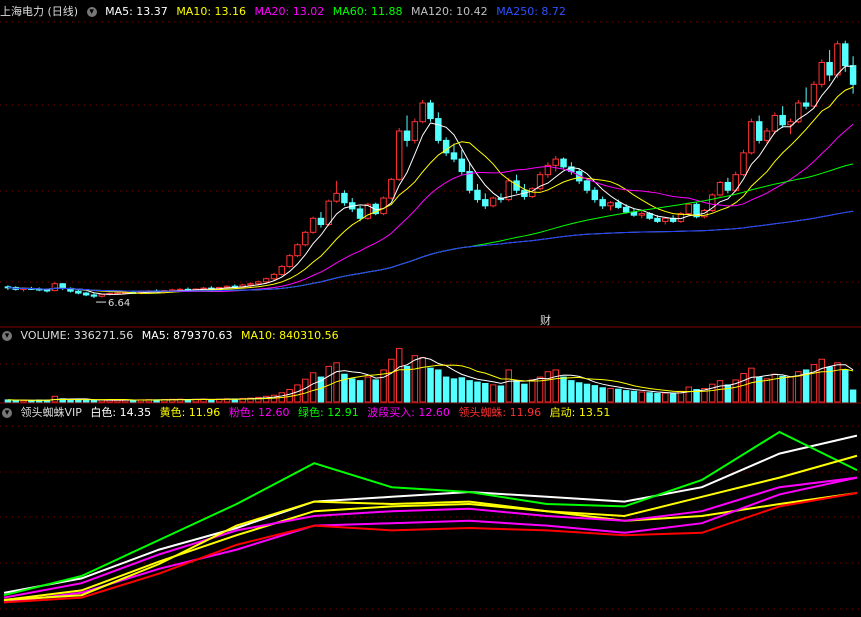 Image resolution: width=861 pixels, height=617 pixels. What do you see at coordinates (328, 412) in the screenshot?
I see `green-value: 绿色: 12.91` at bounding box center [328, 412].